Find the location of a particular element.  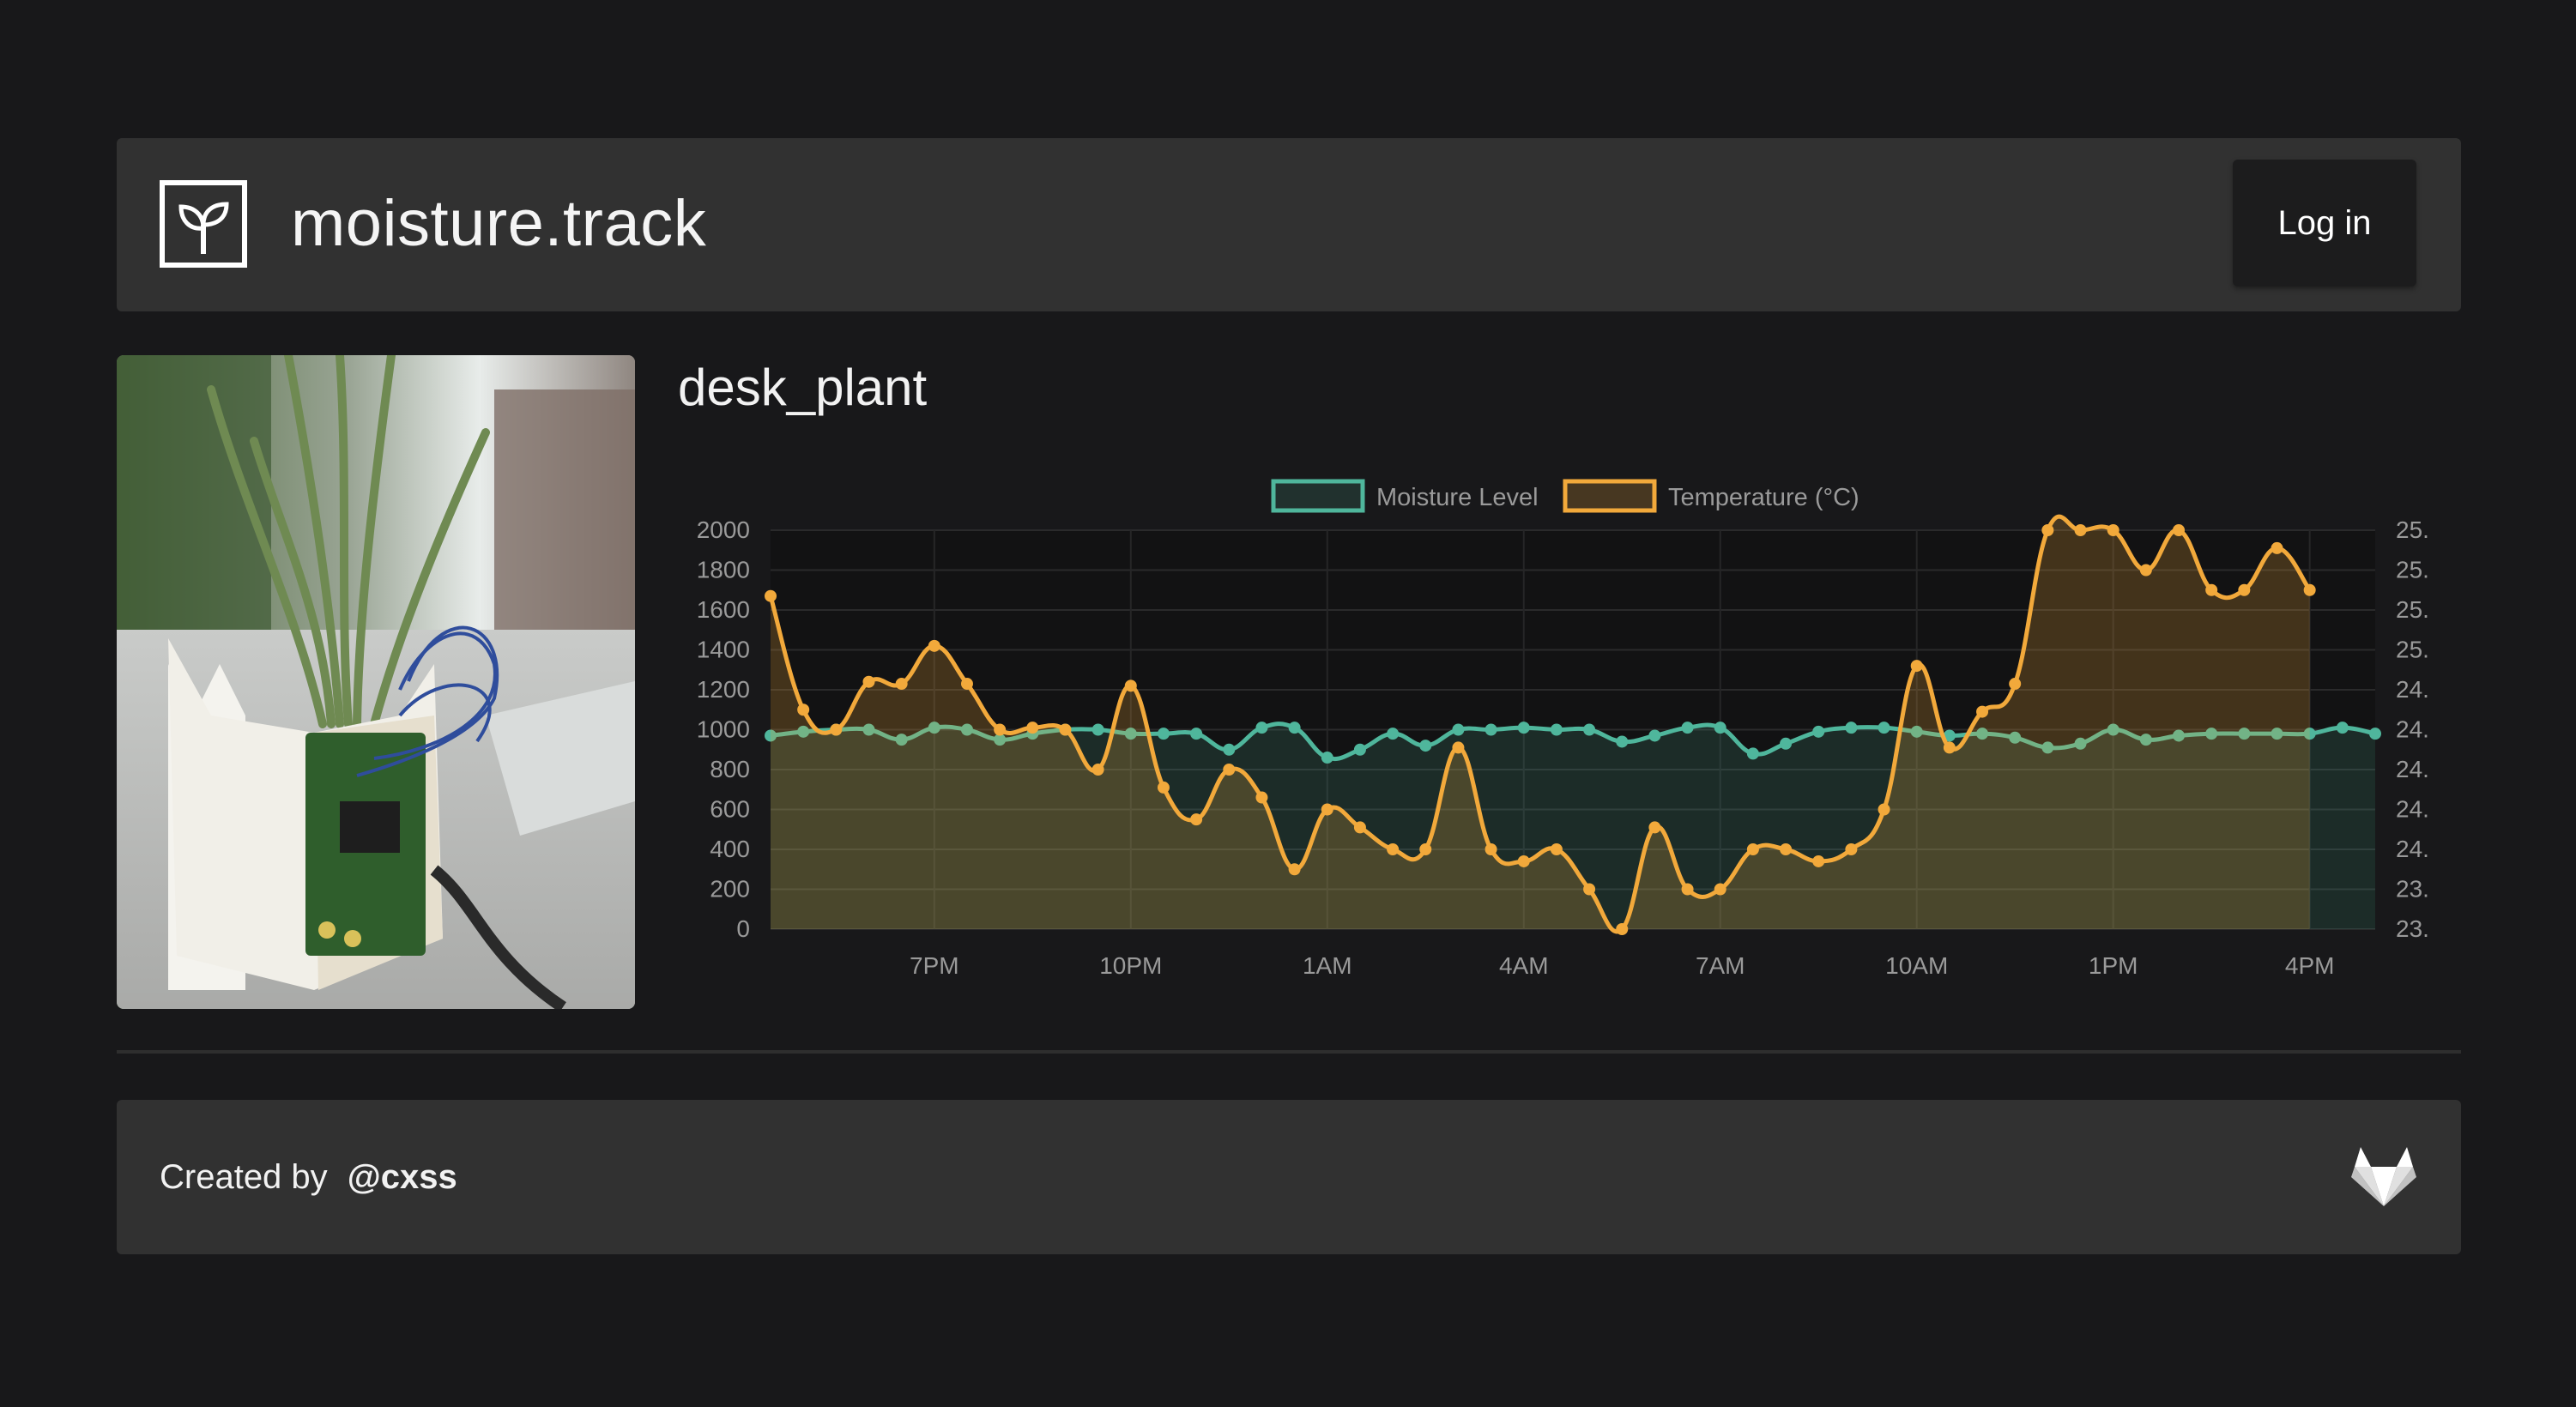

author-link: @cxss is located at coordinates (402, 1177).